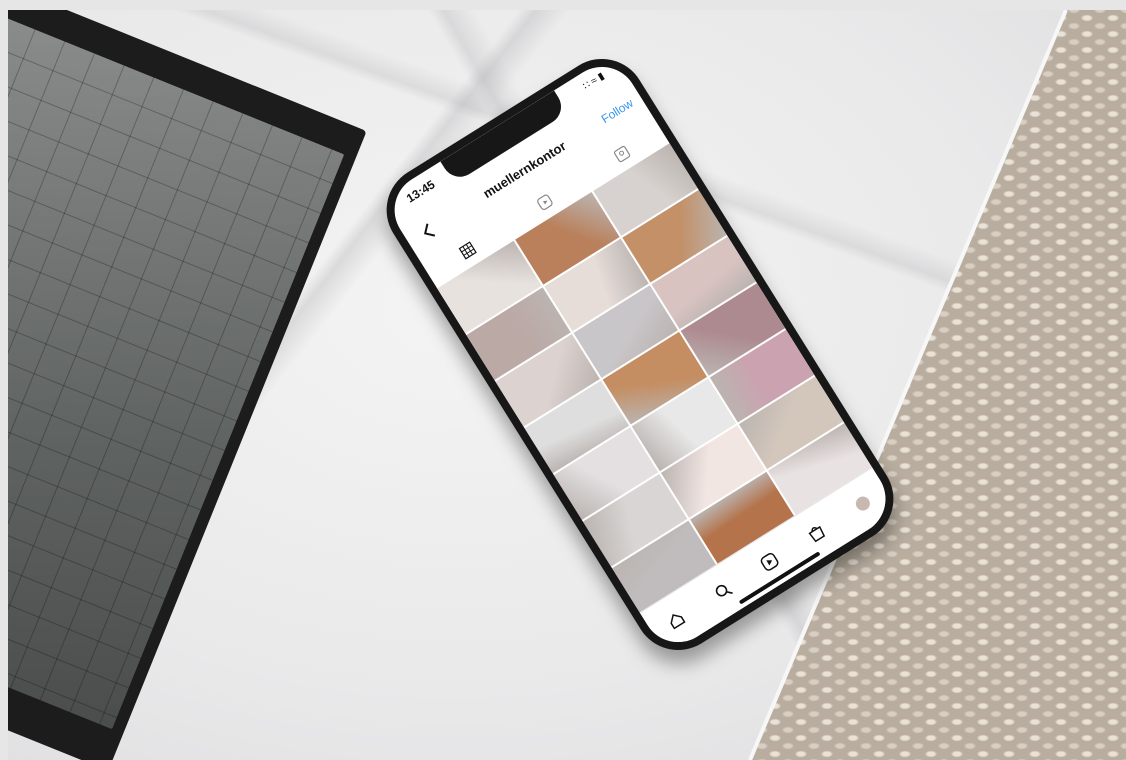 The image size is (1126, 760). What do you see at coordinates (467, 250) in the screenshot?
I see `grid-icon` at bounding box center [467, 250].